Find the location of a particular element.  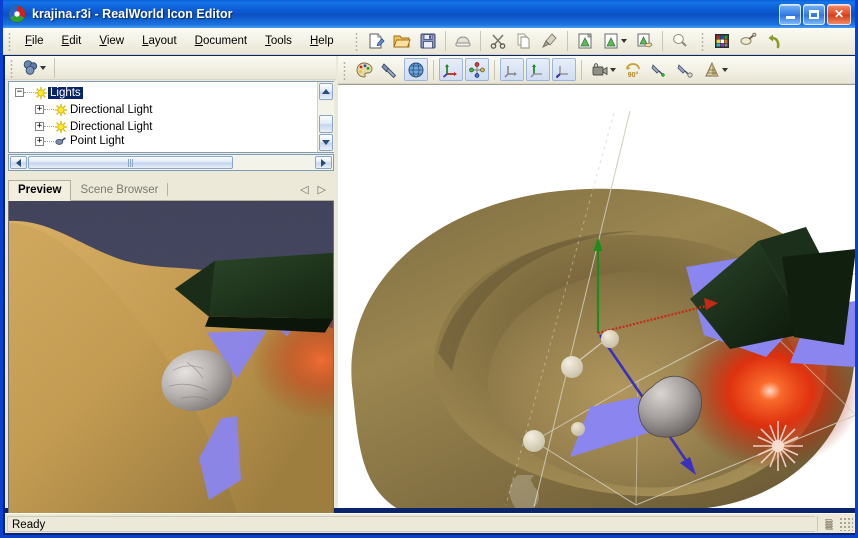

stack-icon is located at coordinates (828, 523).